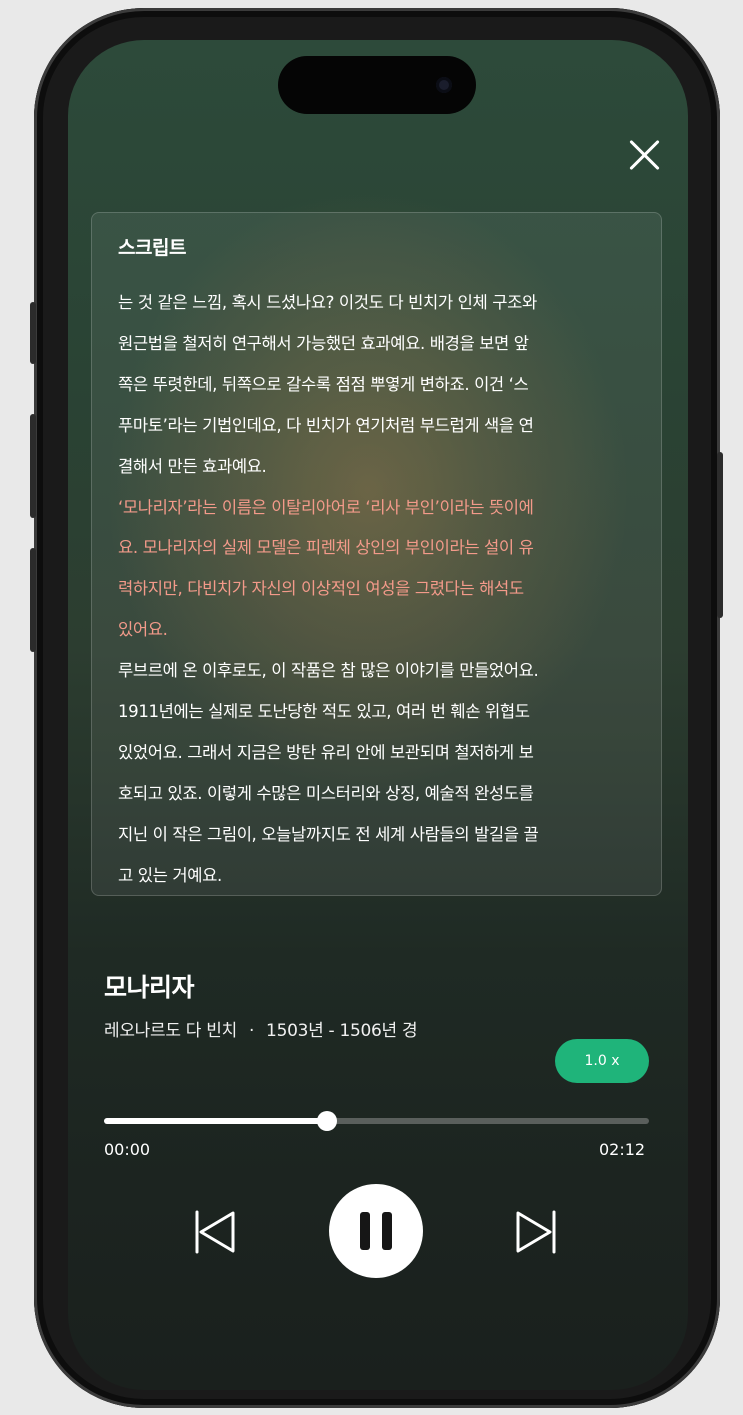 The height and width of the screenshot is (1415, 743). I want to click on skip-previous-icon, so click(215, 1232).